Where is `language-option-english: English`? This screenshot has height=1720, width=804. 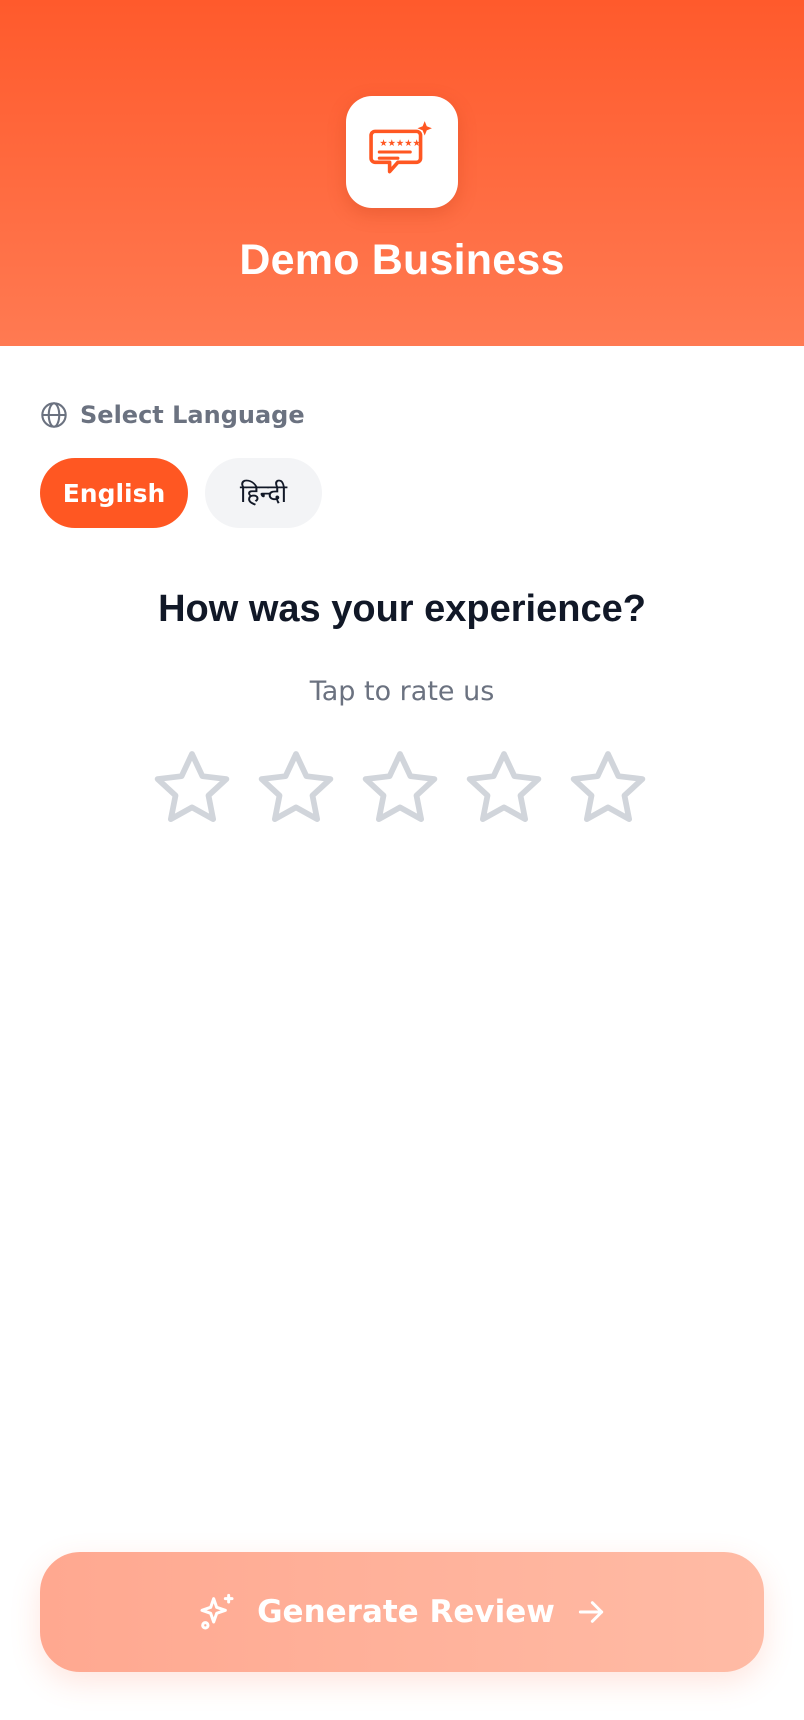
language-option-english: English is located at coordinates (114, 493).